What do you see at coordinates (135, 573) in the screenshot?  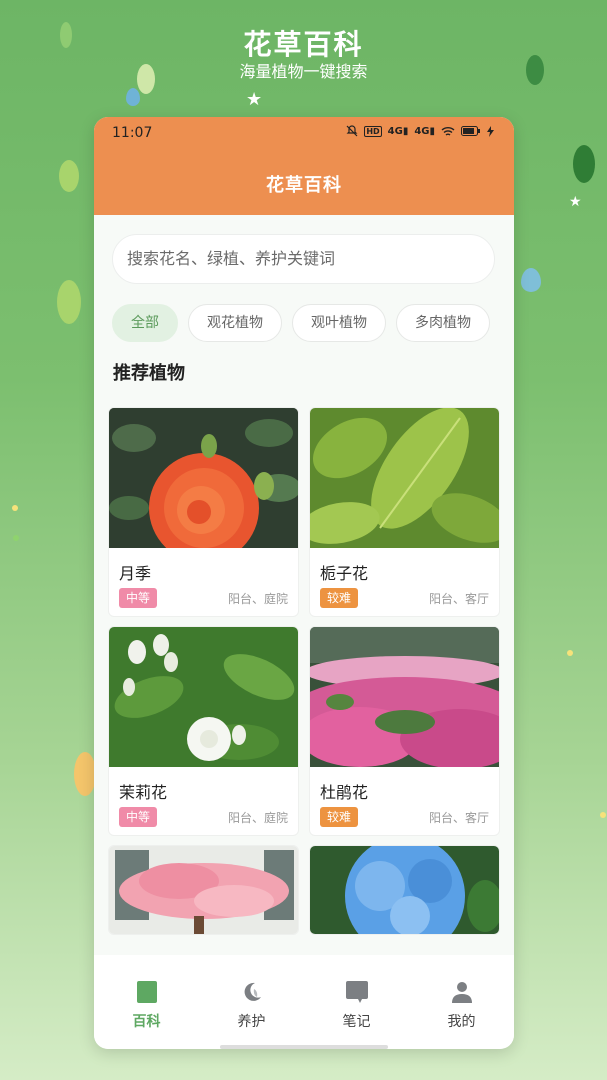 I see `plant-name: 月季` at bounding box center [135, 573].